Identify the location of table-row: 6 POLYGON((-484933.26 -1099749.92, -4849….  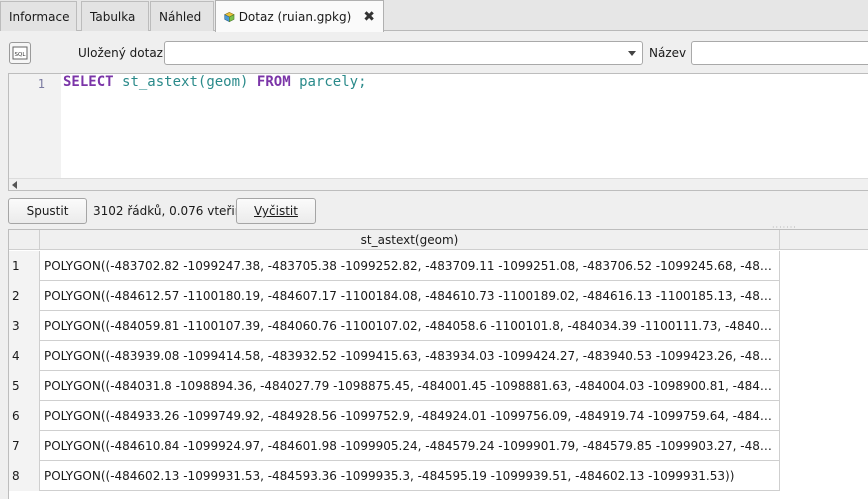
(394, 416).